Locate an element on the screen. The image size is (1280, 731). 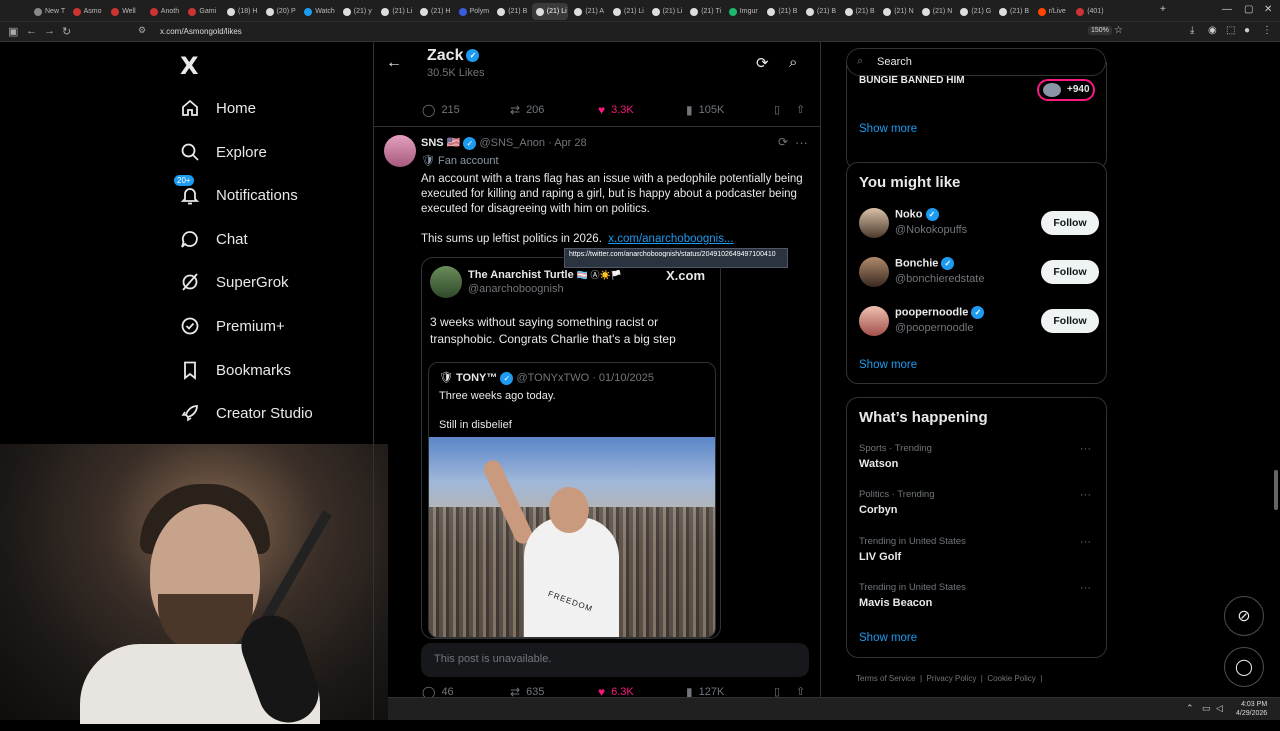
browser-tab: (21) y is located at coordinates (357, 11).